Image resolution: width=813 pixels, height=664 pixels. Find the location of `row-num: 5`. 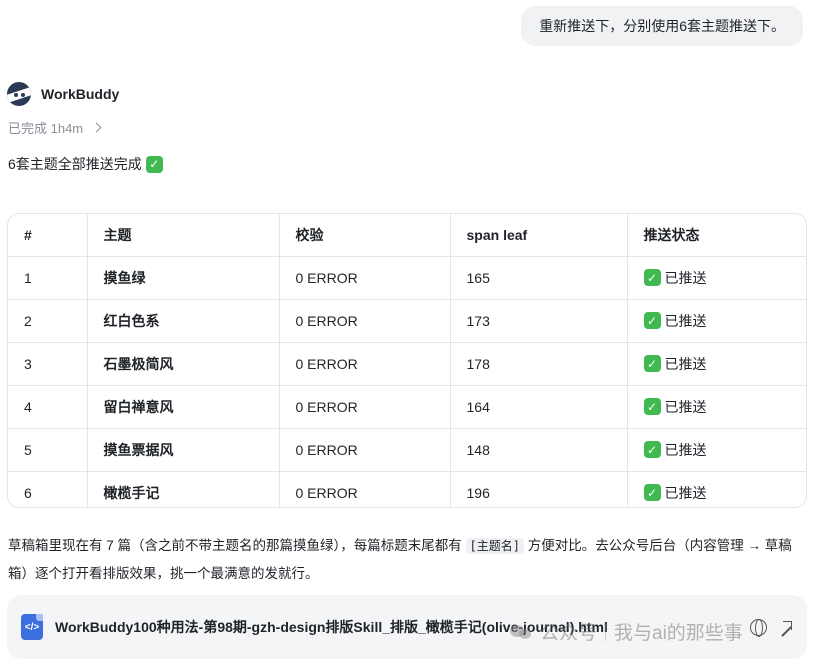

row-num: 5 is located at coordinates (48, 450).